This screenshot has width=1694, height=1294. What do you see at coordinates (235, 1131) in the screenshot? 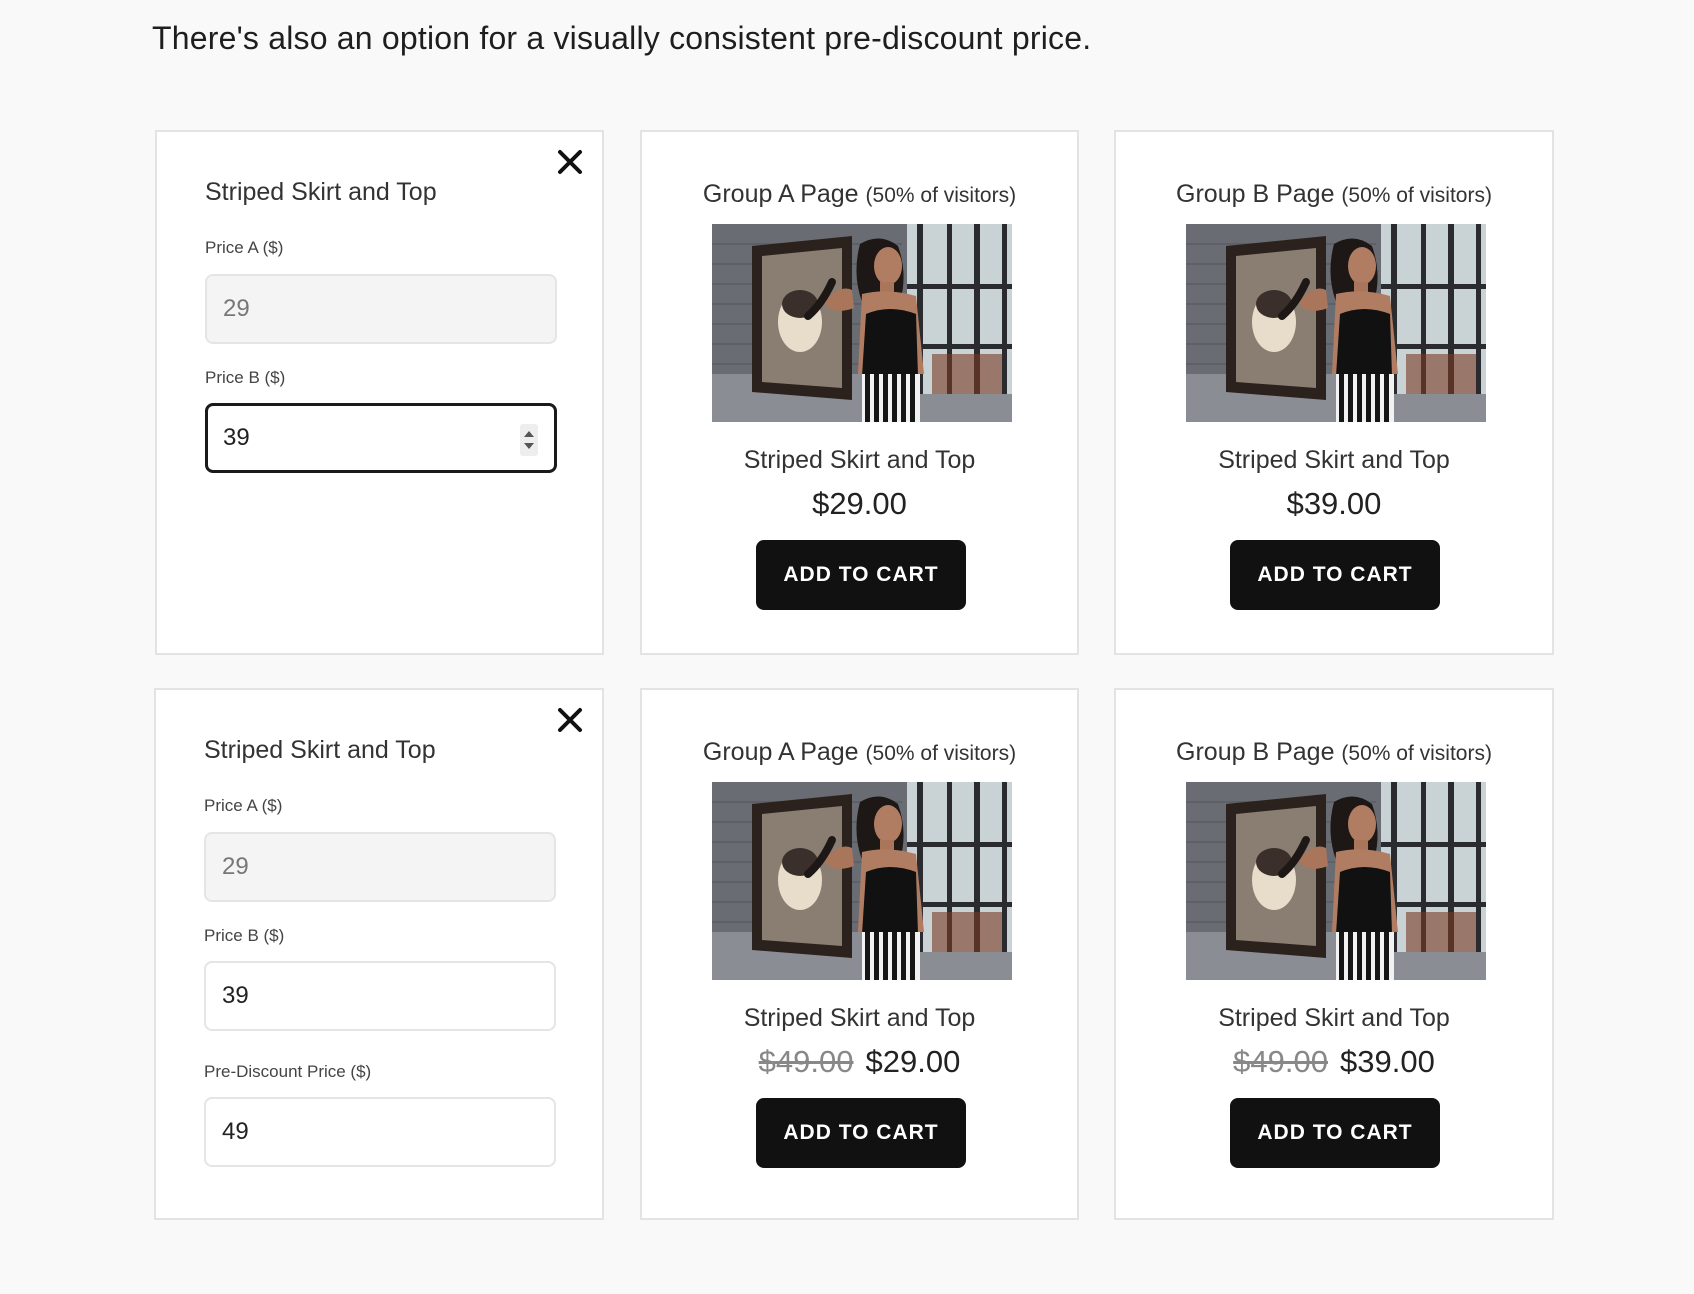
I see `pre-discount-value: 49` at bounding box center [235, 1131].